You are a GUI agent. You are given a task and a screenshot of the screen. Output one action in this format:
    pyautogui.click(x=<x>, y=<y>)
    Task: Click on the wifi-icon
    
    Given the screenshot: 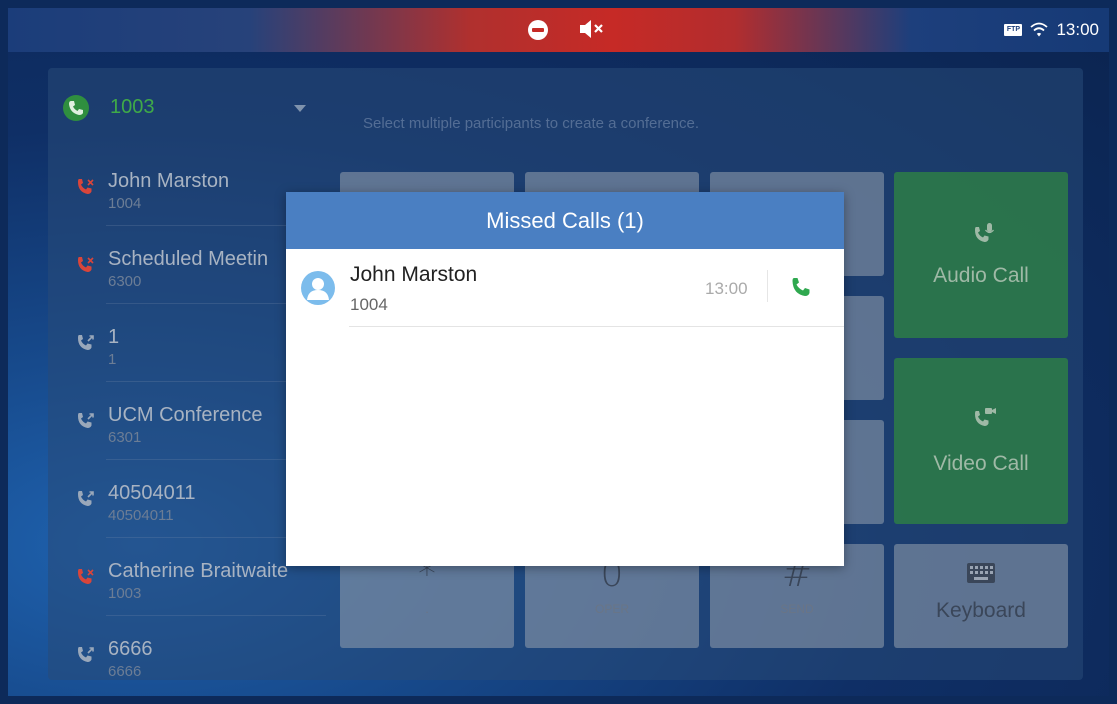 What is the action you would take?
    pyautogui.click(x=1039, y=29)
    